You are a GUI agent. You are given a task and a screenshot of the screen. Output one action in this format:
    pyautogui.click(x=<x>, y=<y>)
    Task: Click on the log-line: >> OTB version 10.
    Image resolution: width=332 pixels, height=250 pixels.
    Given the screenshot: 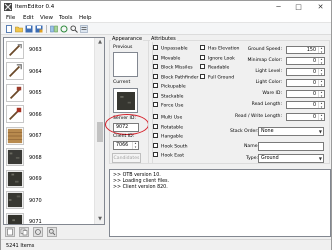 What is the action you would take?
    pyautogui.click(x=137, y=175)
    